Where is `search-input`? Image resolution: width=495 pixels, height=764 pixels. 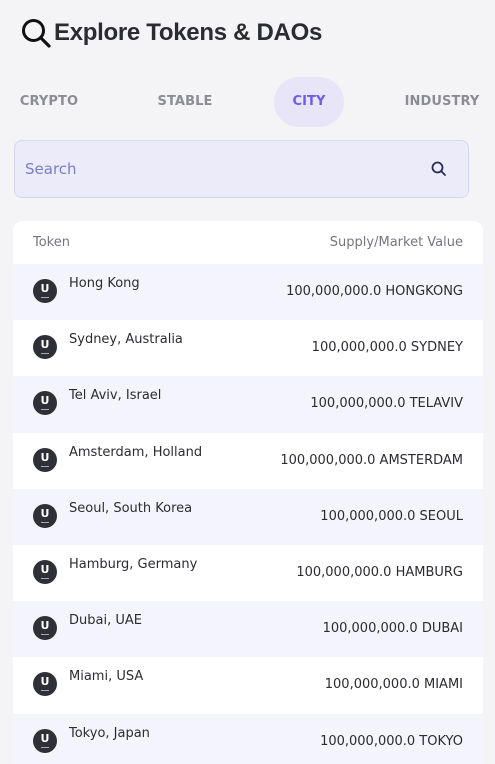
search-input is located at coordinates (227, 169).